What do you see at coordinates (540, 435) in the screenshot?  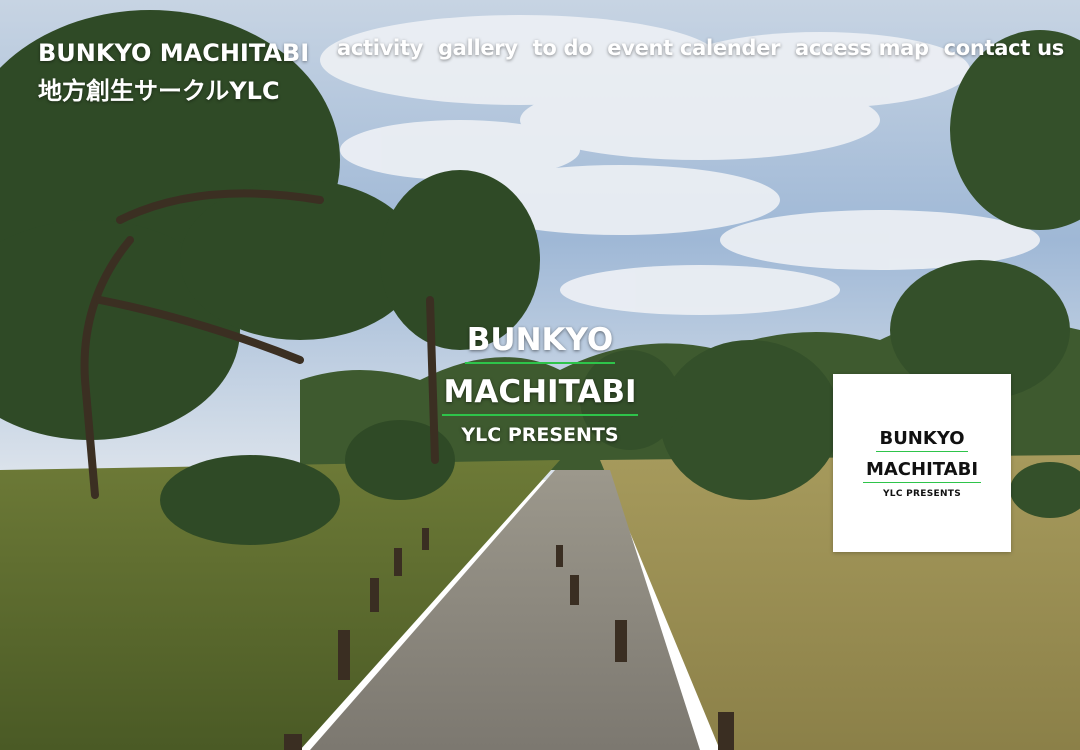 I see `hero-logo-tagline: YLC PRESENTS` at bounding box center [540, 435].